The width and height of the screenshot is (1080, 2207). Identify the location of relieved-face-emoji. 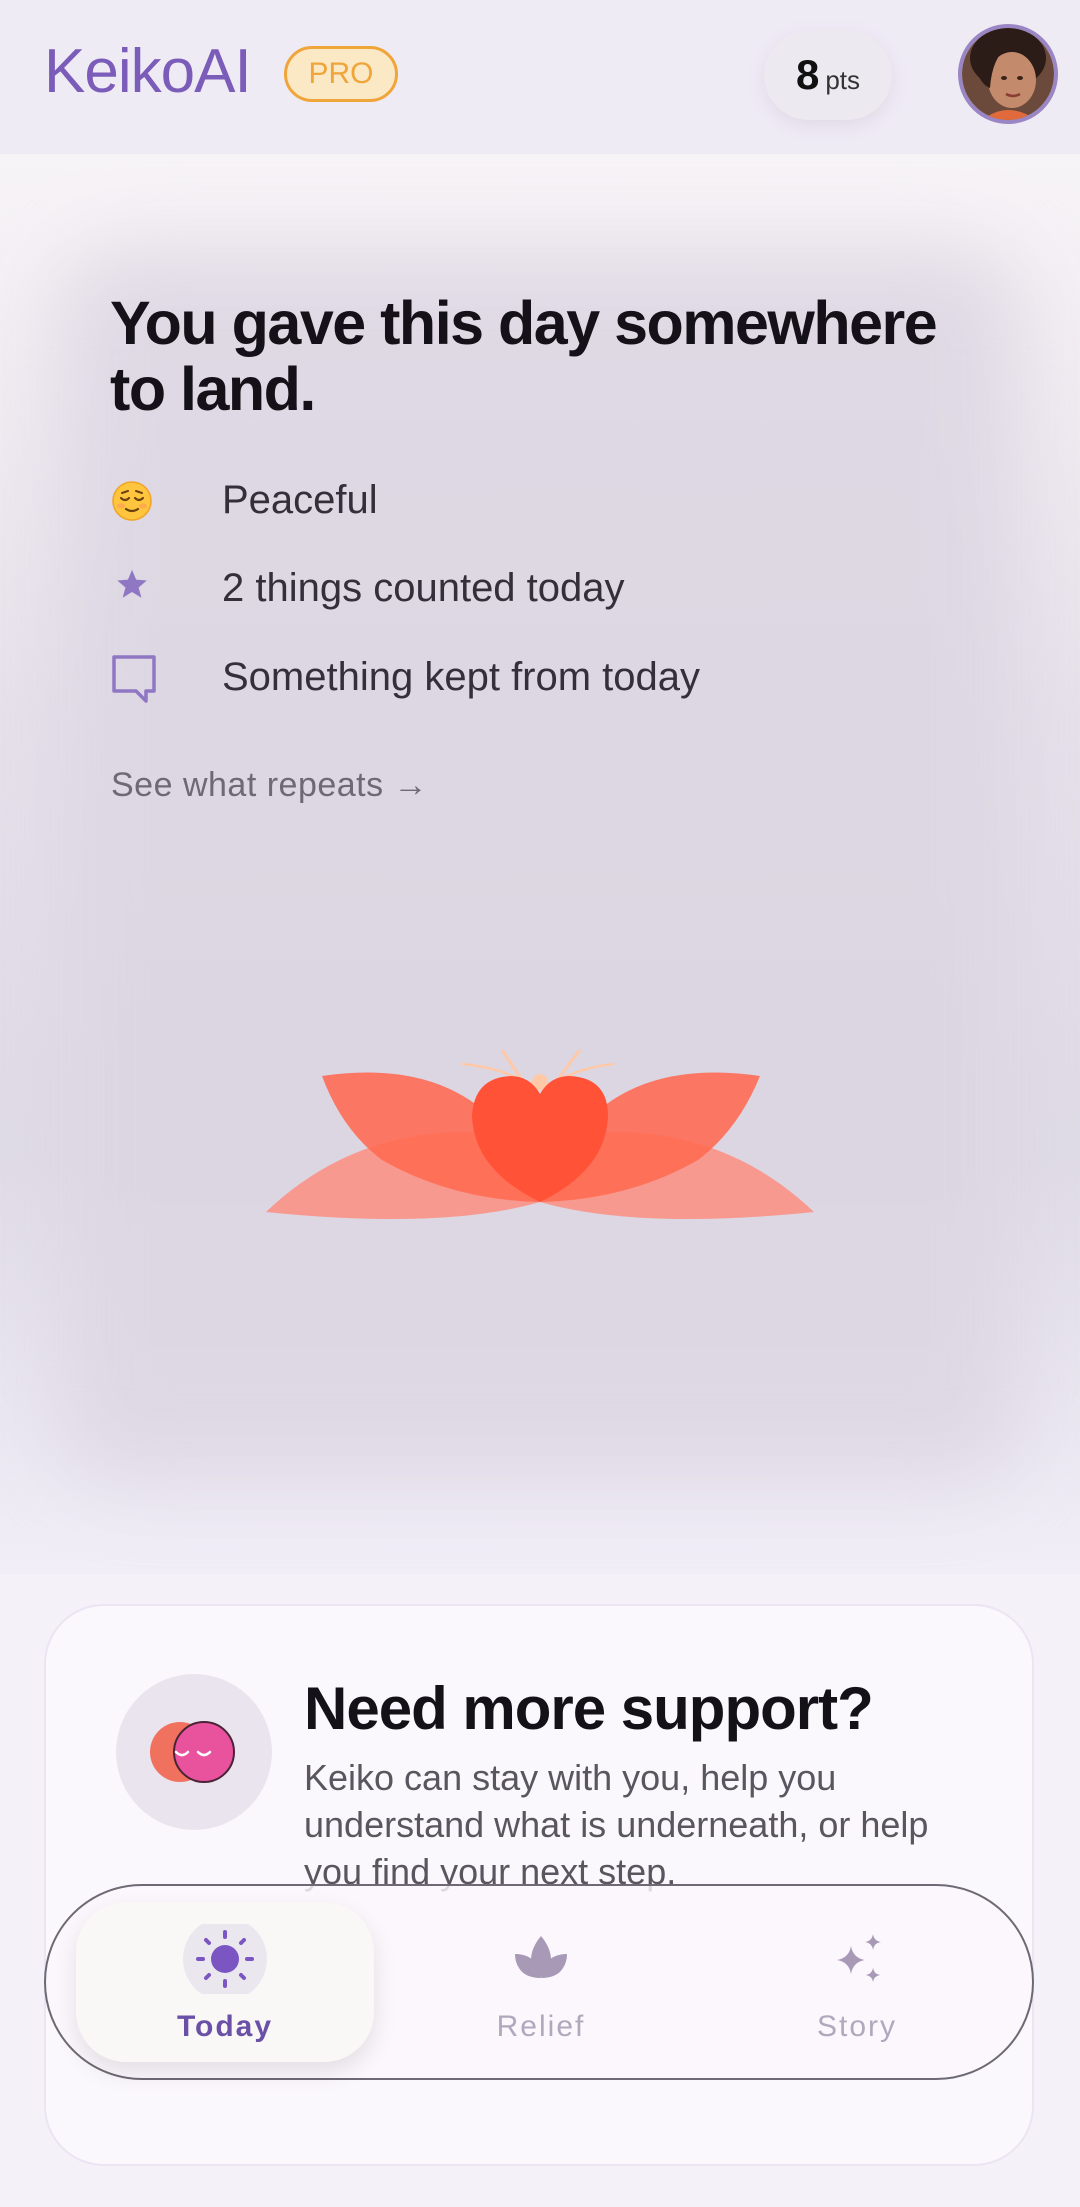
(132, 500).